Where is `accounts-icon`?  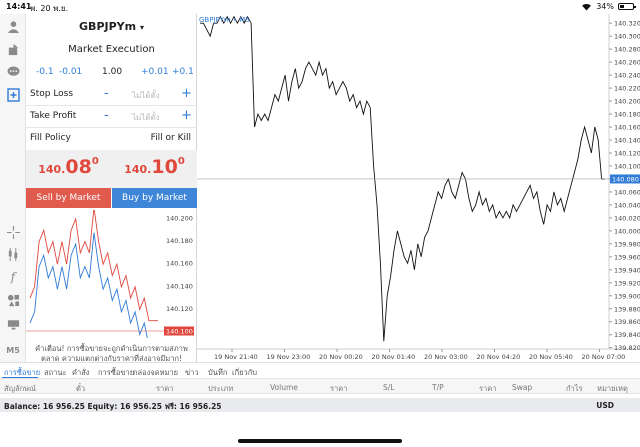
accounts-icon is located at coordinates (13, 49).